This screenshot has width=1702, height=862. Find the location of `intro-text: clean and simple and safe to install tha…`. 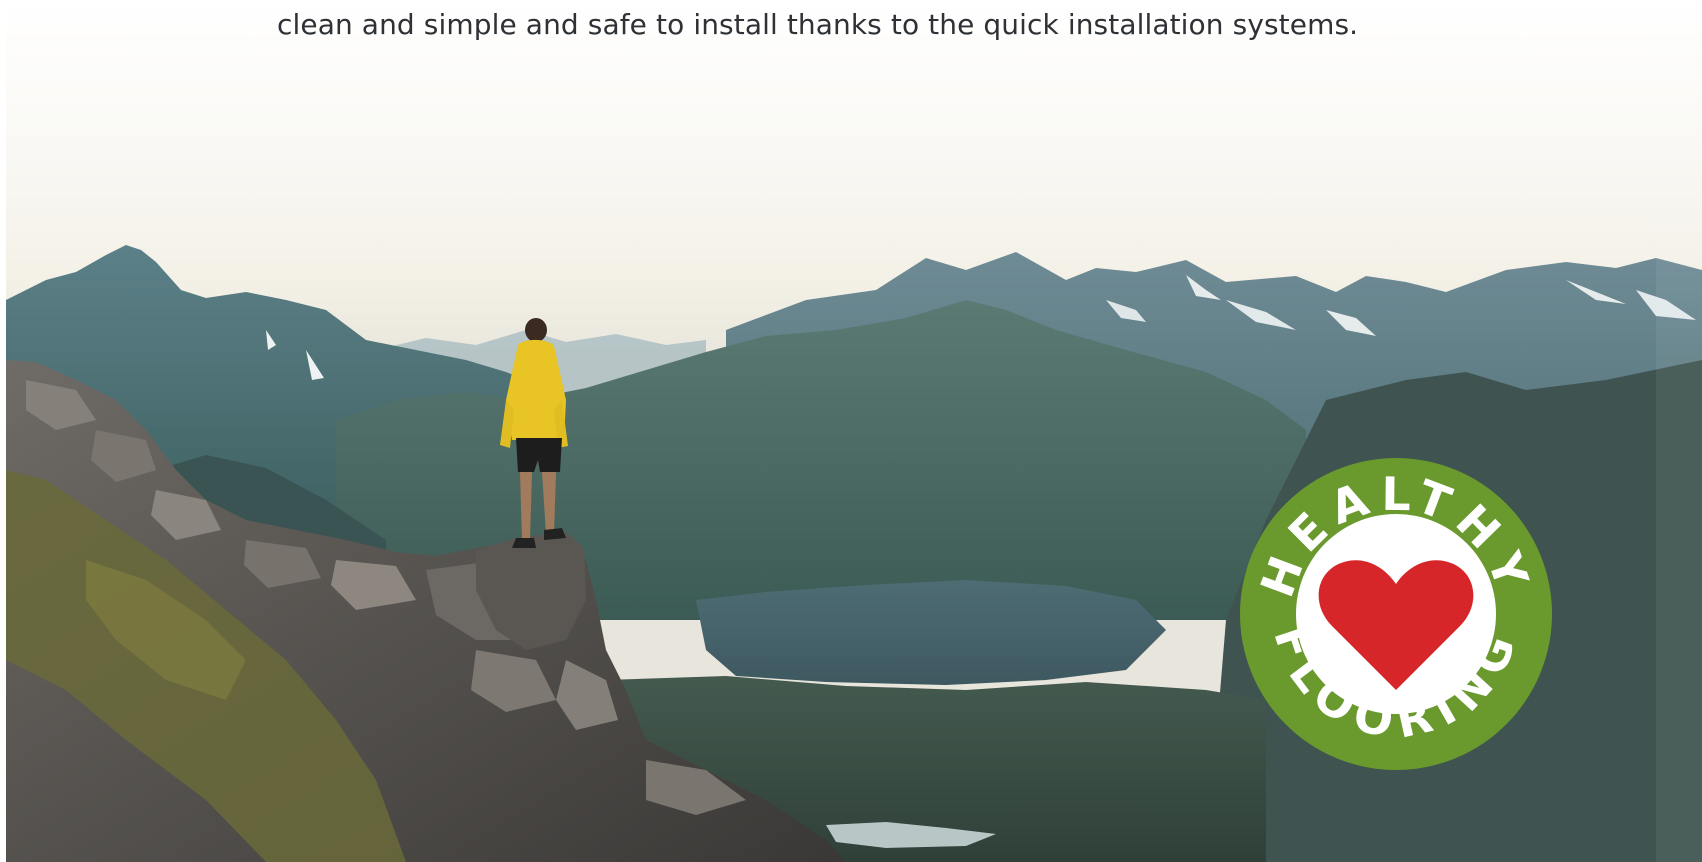

intro-text: clean and simple and safe to install tha… is located at coordinates (818, 24).